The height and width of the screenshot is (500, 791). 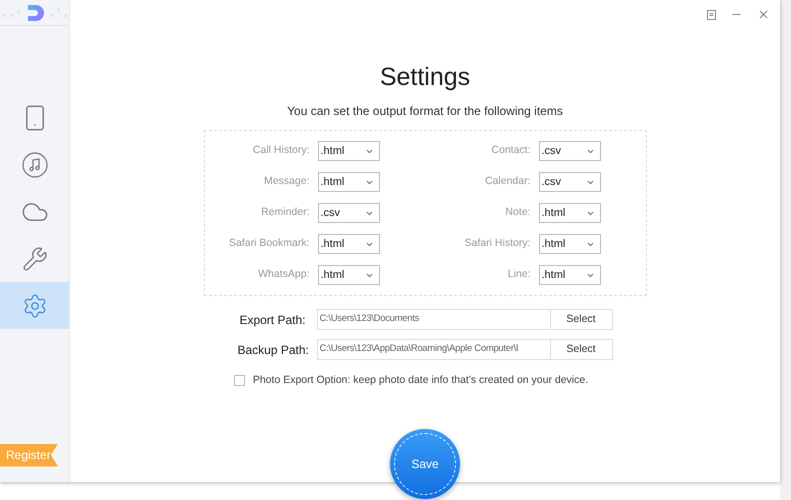 What do you see at coordinates (283, 274) in the screenshot?
I see `format-label: WhatsApp:` at bounding box center [283, 274].